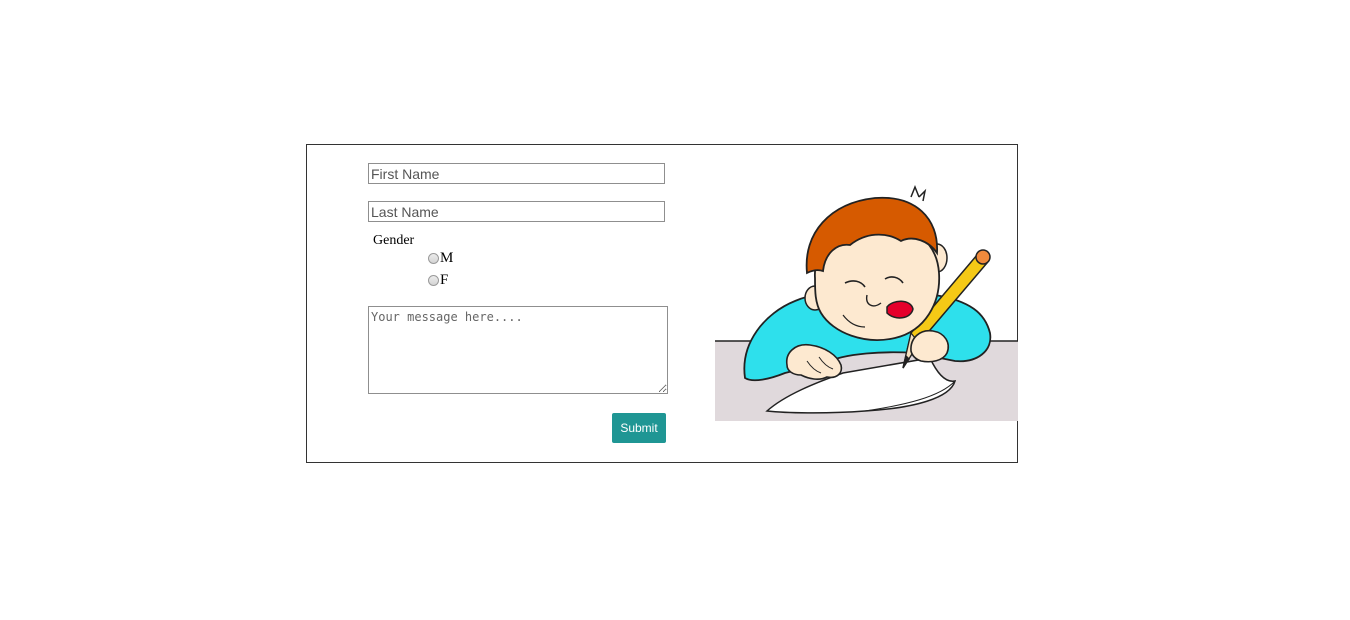  I want to click on gender-m-radio, so click(433, 258).